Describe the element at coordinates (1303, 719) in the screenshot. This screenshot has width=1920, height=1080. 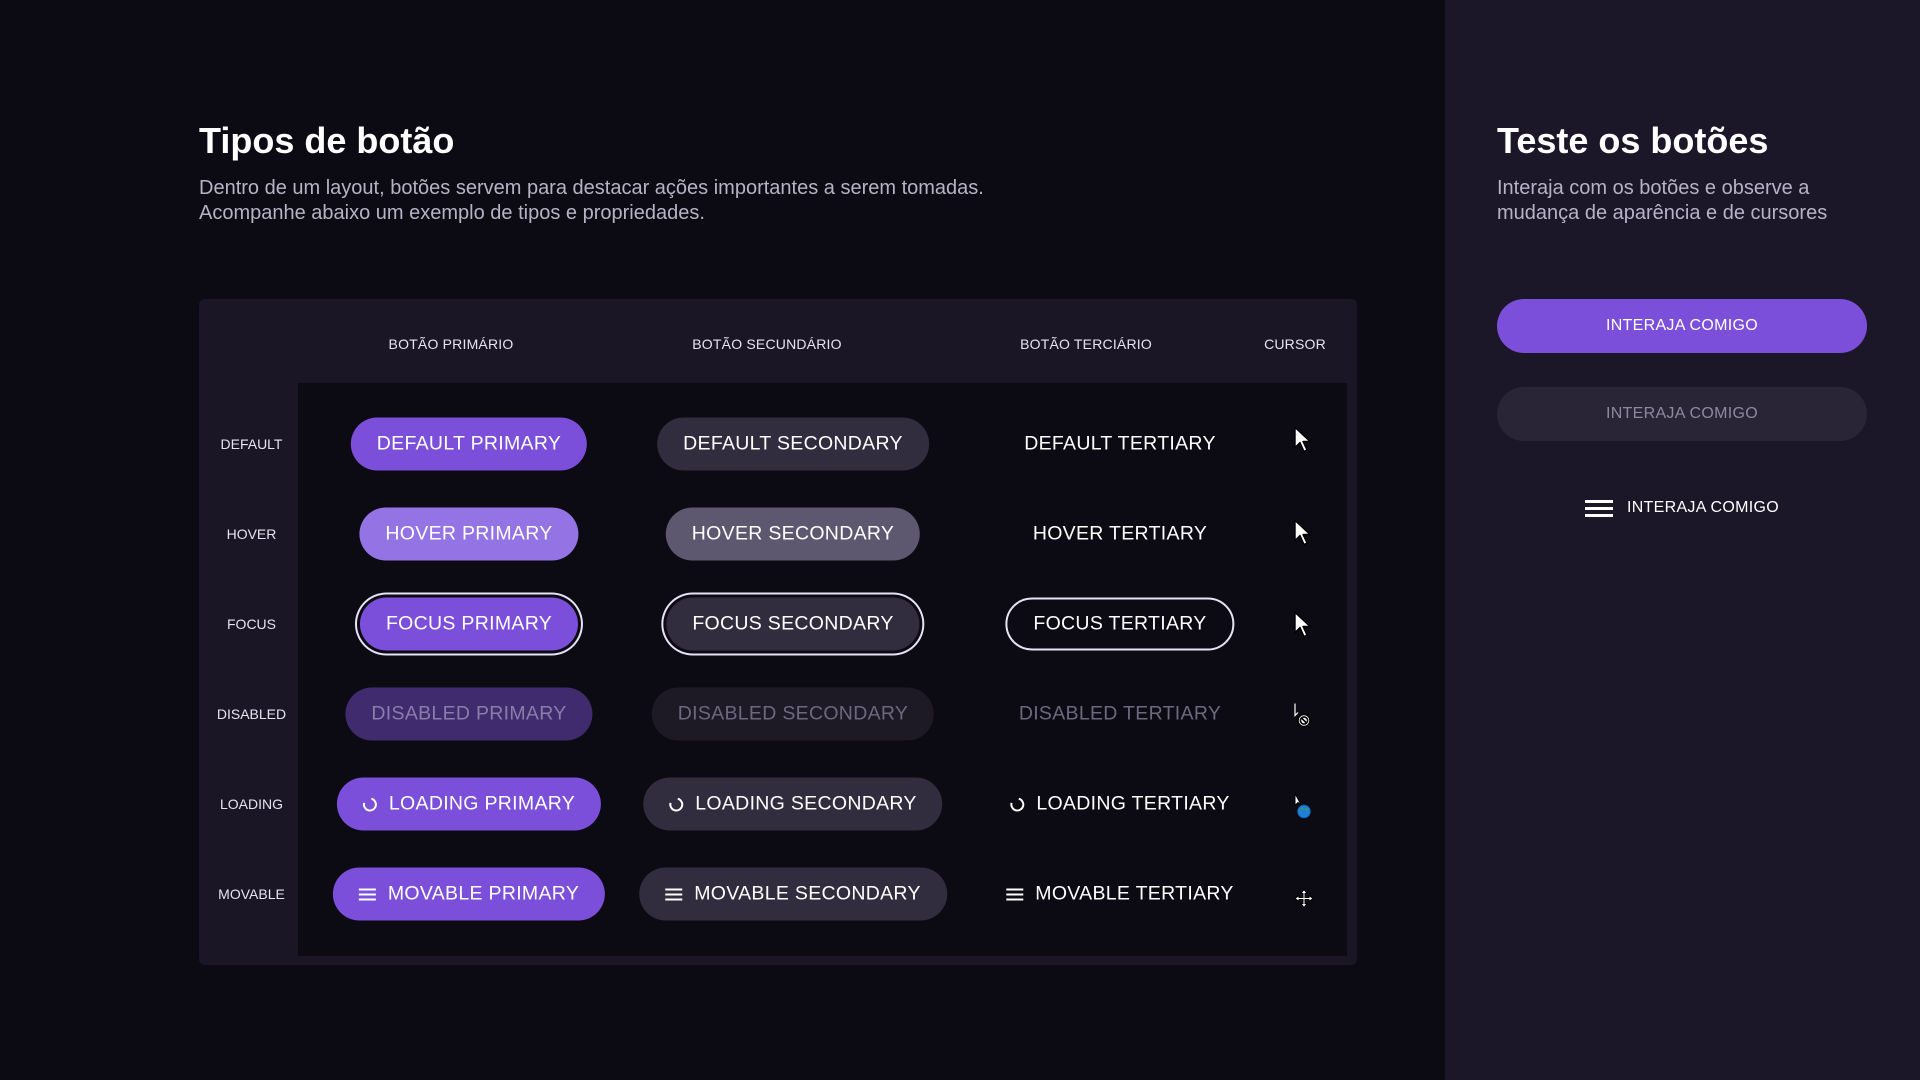
I see `not-allowed-icon` at that location.